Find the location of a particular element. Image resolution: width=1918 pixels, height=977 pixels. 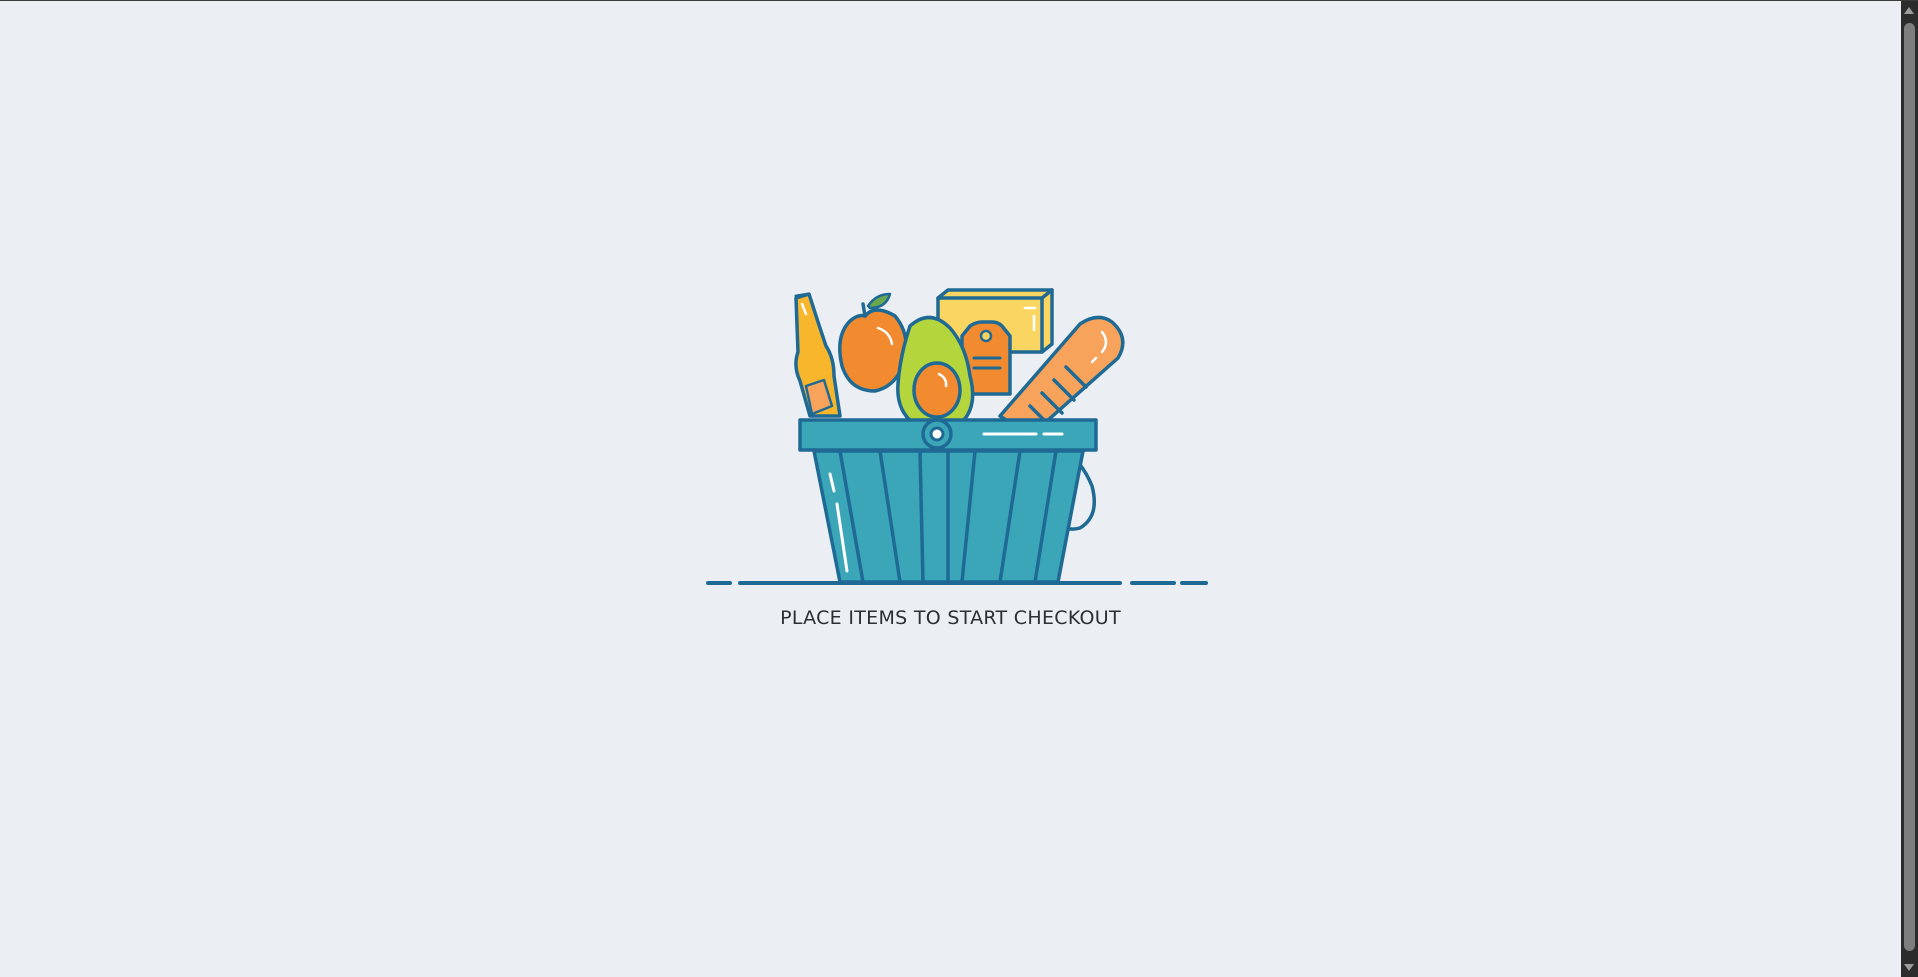

bottle-icon is located at coordinates (818, 355).